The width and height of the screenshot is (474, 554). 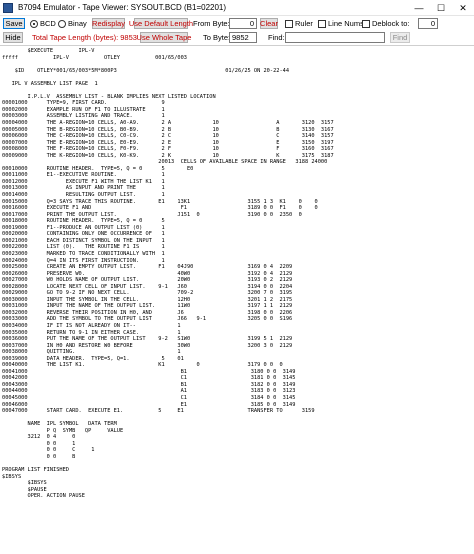 What do you see at coordinates (48, 23) in the screenshot?
I see `bcd-radio-label: BCD` at bounding box center [48, 23].